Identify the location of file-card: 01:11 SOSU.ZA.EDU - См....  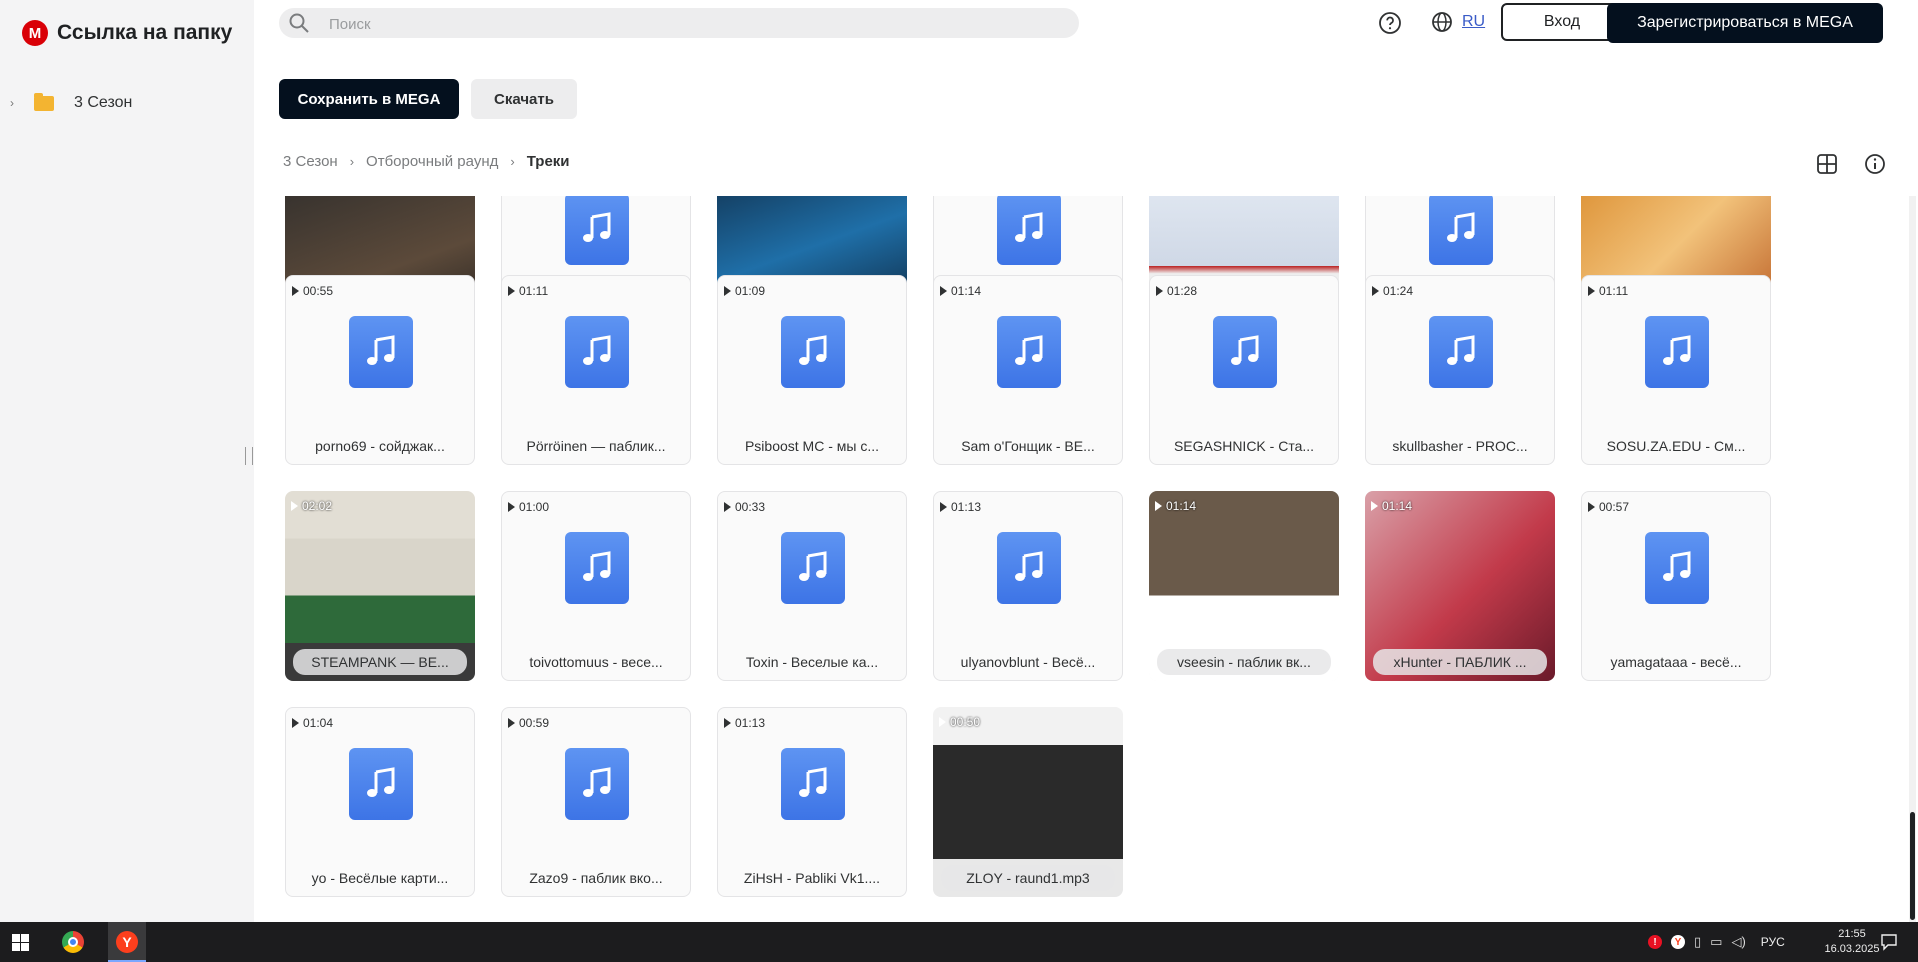
(1676, 370).